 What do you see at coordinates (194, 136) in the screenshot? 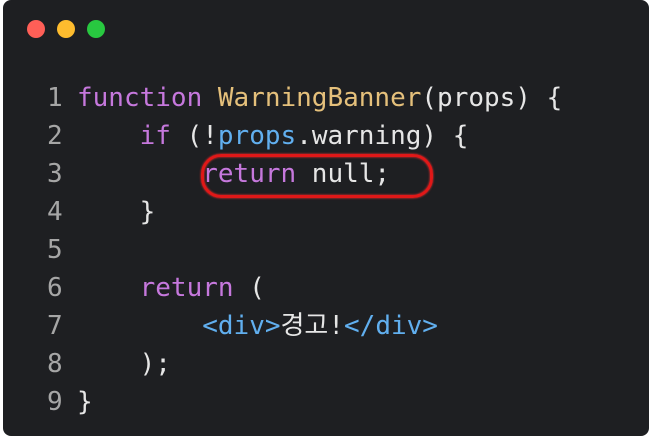
I see `code-token: (!` at bounding box center [194, 136].